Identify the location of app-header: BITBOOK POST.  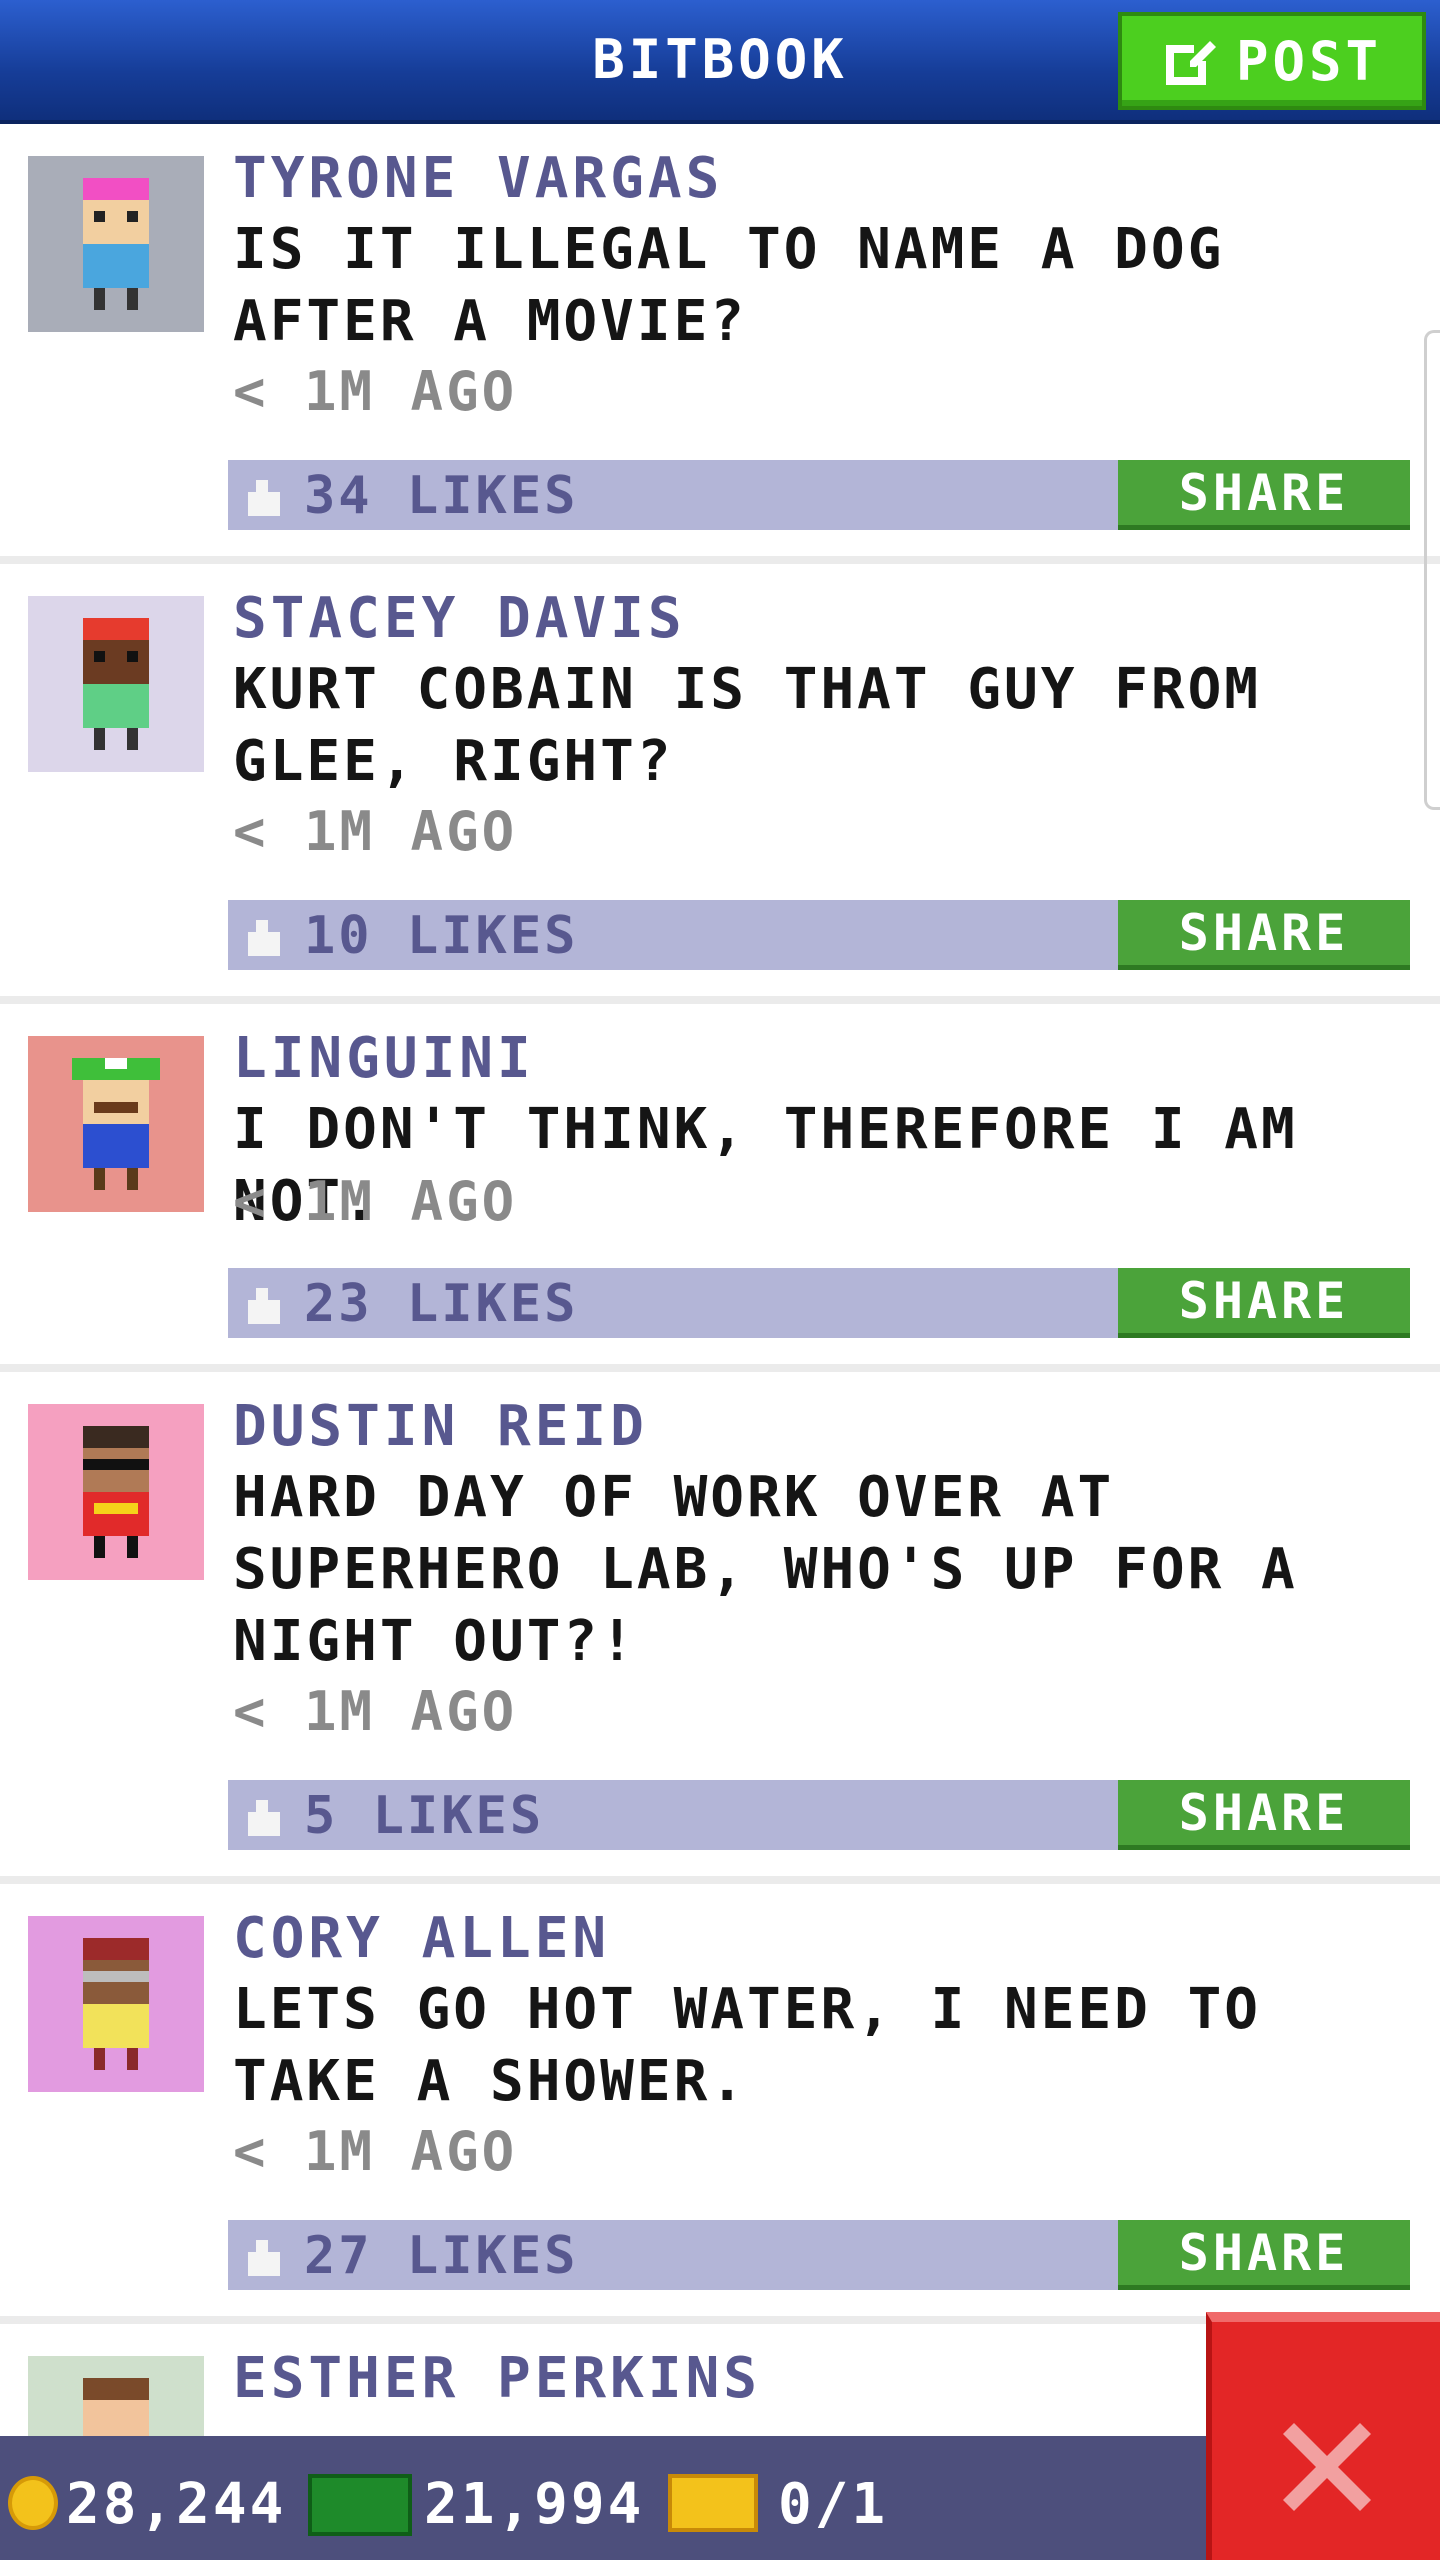
(720, 62).